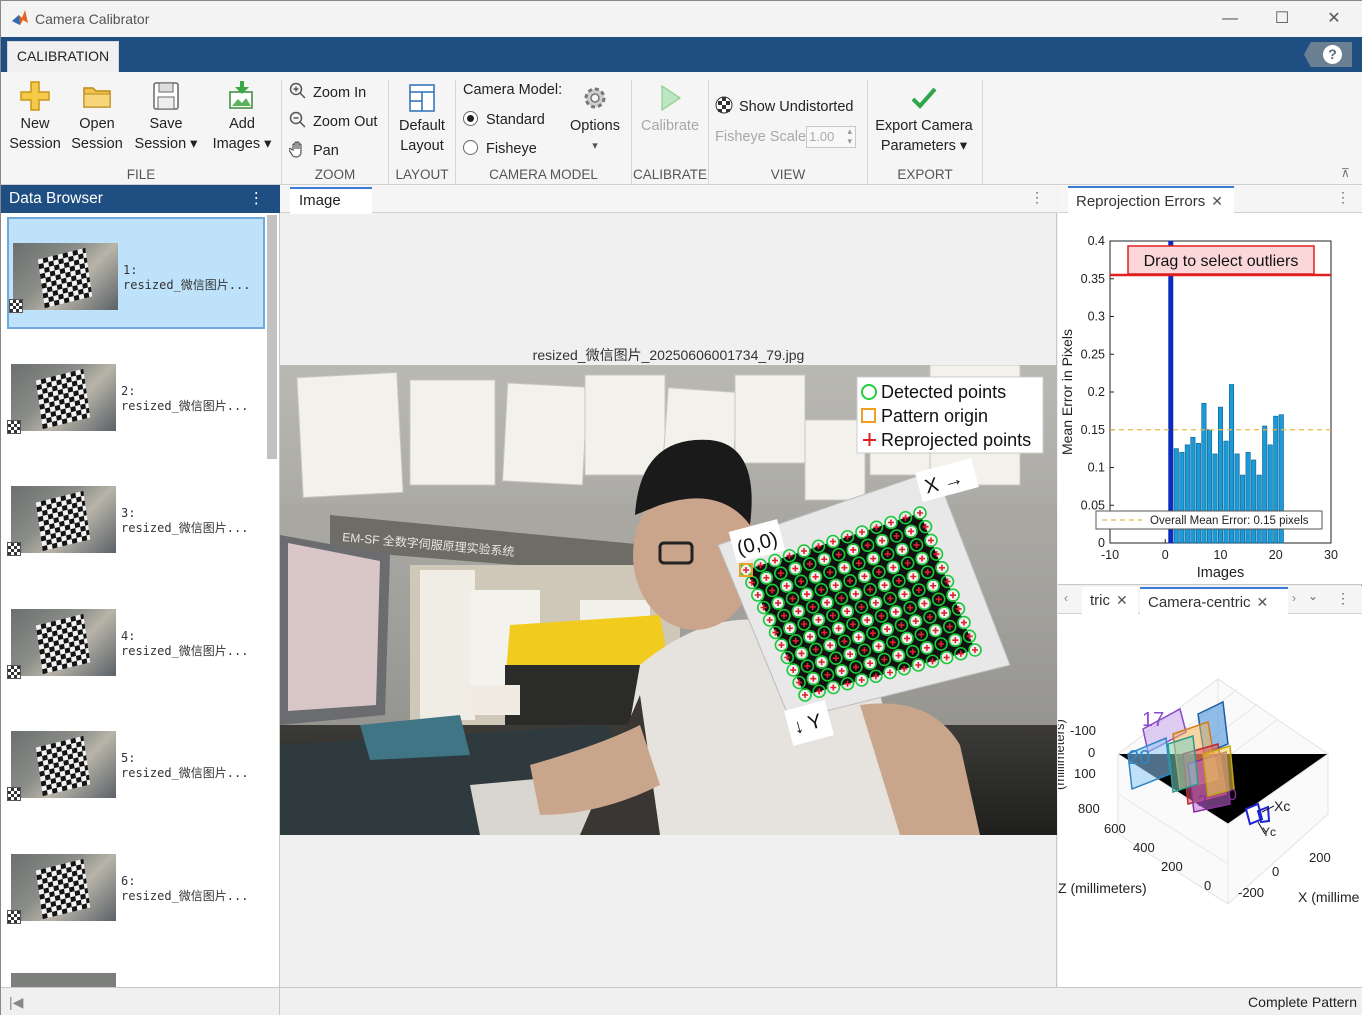 This screenshot has width=1362, height=1015. Describe the element at coordinates (1144, 847) in the screenshot. I see `z-tick: 400` at that location.